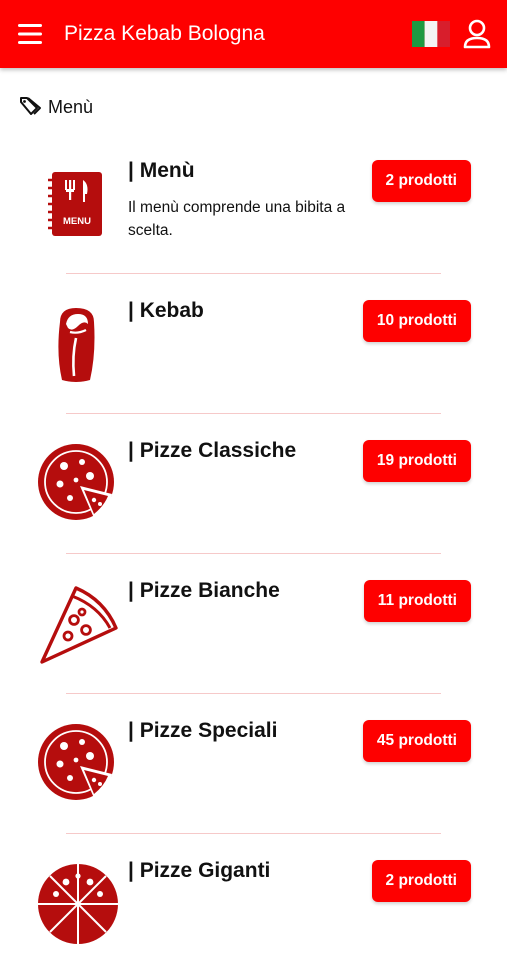  What do you see at coordinates (199, 870) in the screenshot?
I see `category-title: | Pizze Giganti` at bounding box center [199, 870].